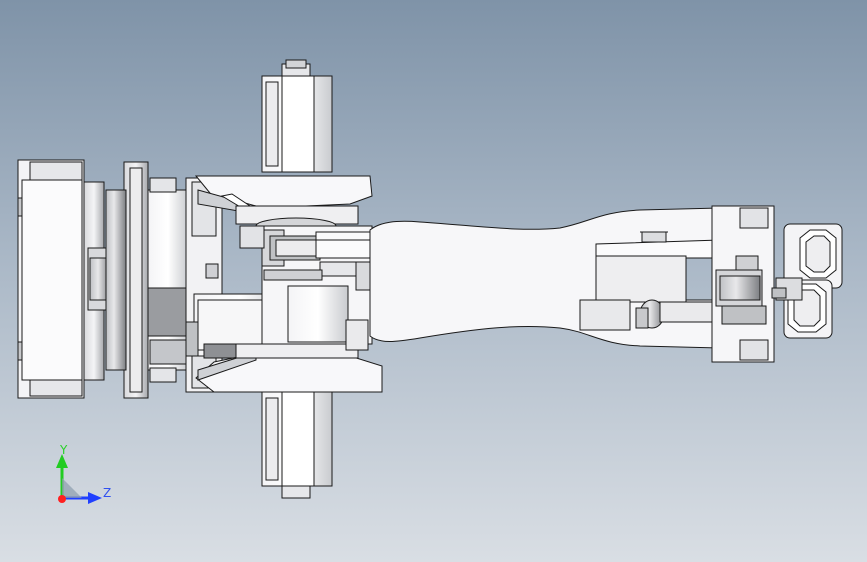  I want to click on base-flange, so click(149, 280).